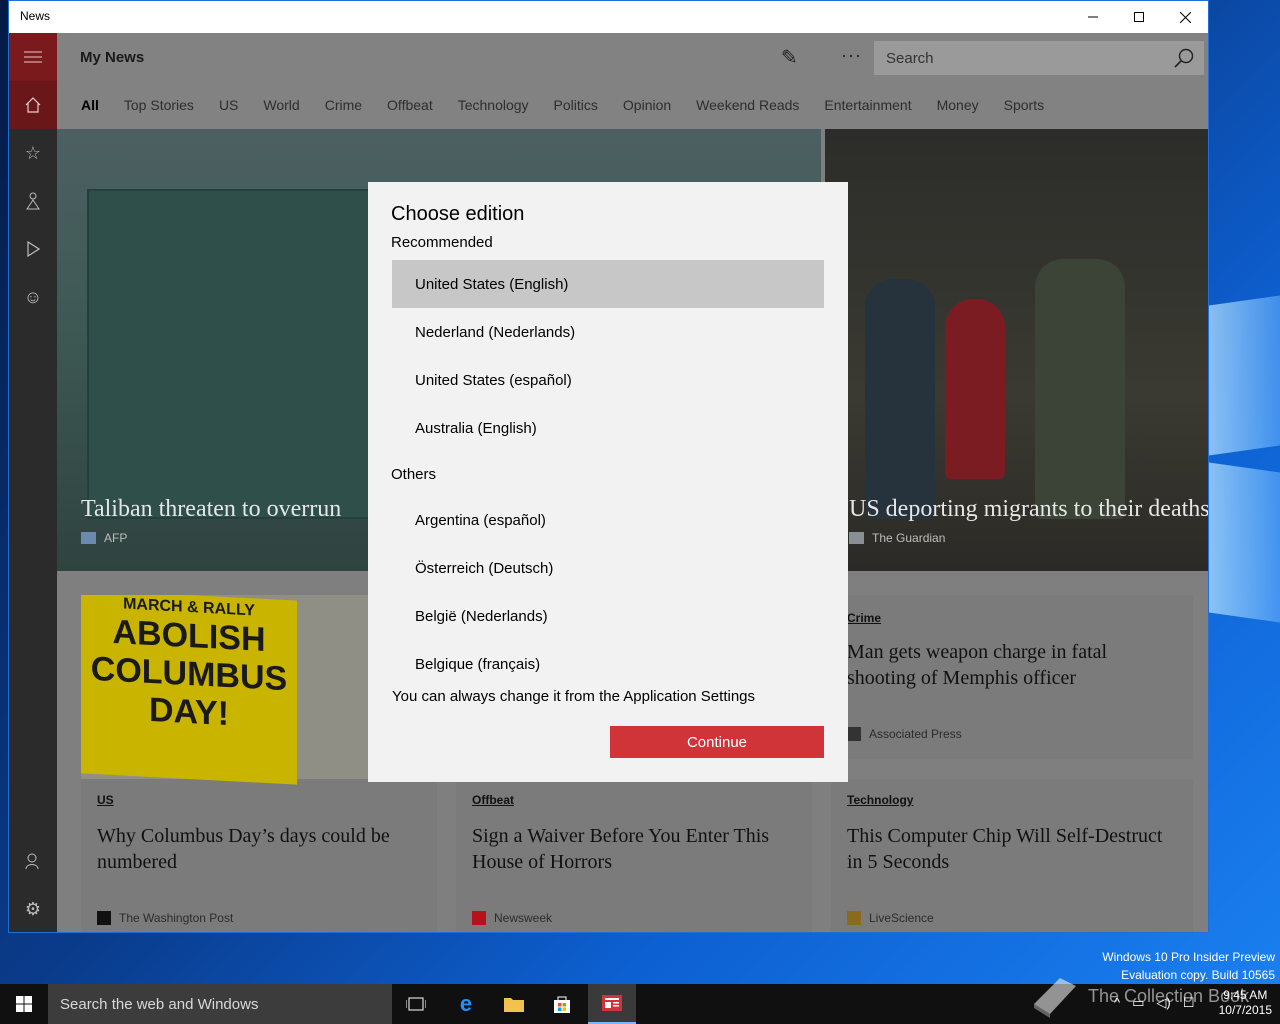 The height and width of the screenshot is (1024, 1280). Describe the element at coordinates (458, 214) in the screenshot. I see `dialog-title: Choose edition` at that location.